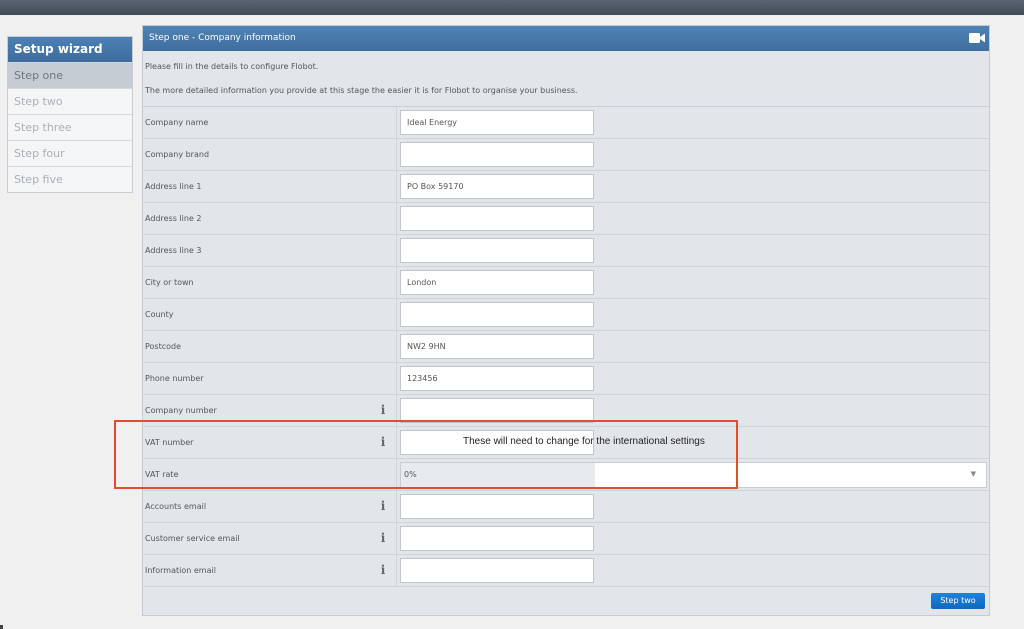 The image size is (1024, 629). Describe the element at coordinates (70, 127) in the screenshot. I see `sidebar-item-step-three: Step three` at that location.